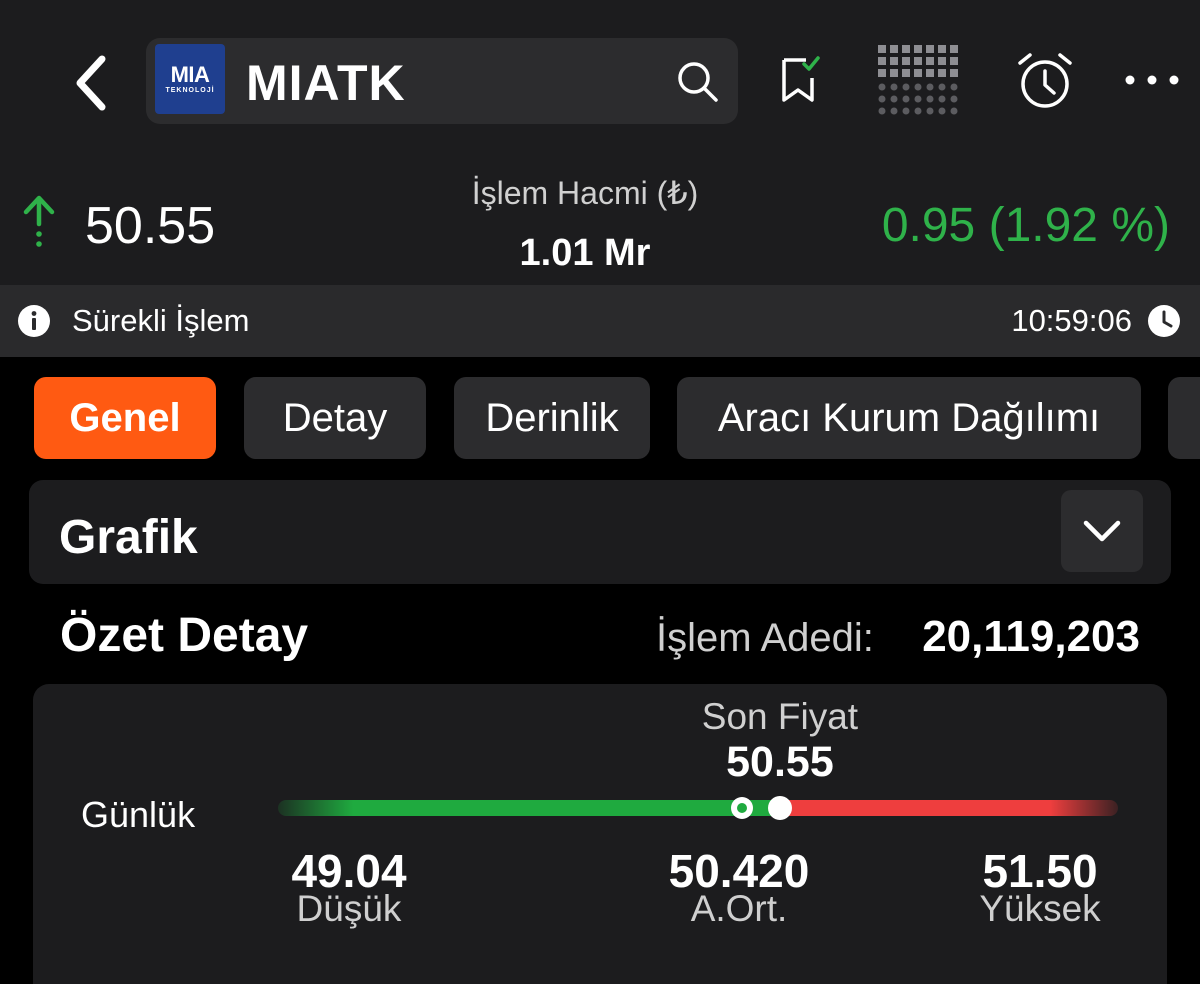  Describe the element at coordinates (529, 808) in the screenshot. I see `range-bar-positive` at that location.